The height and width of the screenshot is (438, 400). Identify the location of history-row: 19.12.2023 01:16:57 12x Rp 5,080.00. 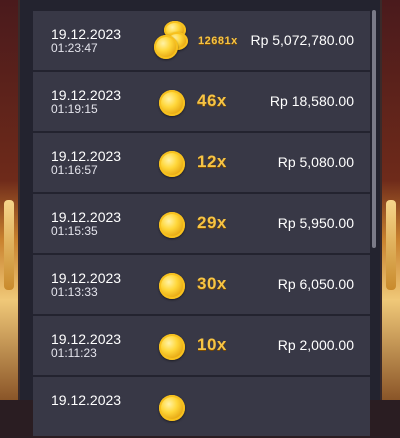
(201, 162).